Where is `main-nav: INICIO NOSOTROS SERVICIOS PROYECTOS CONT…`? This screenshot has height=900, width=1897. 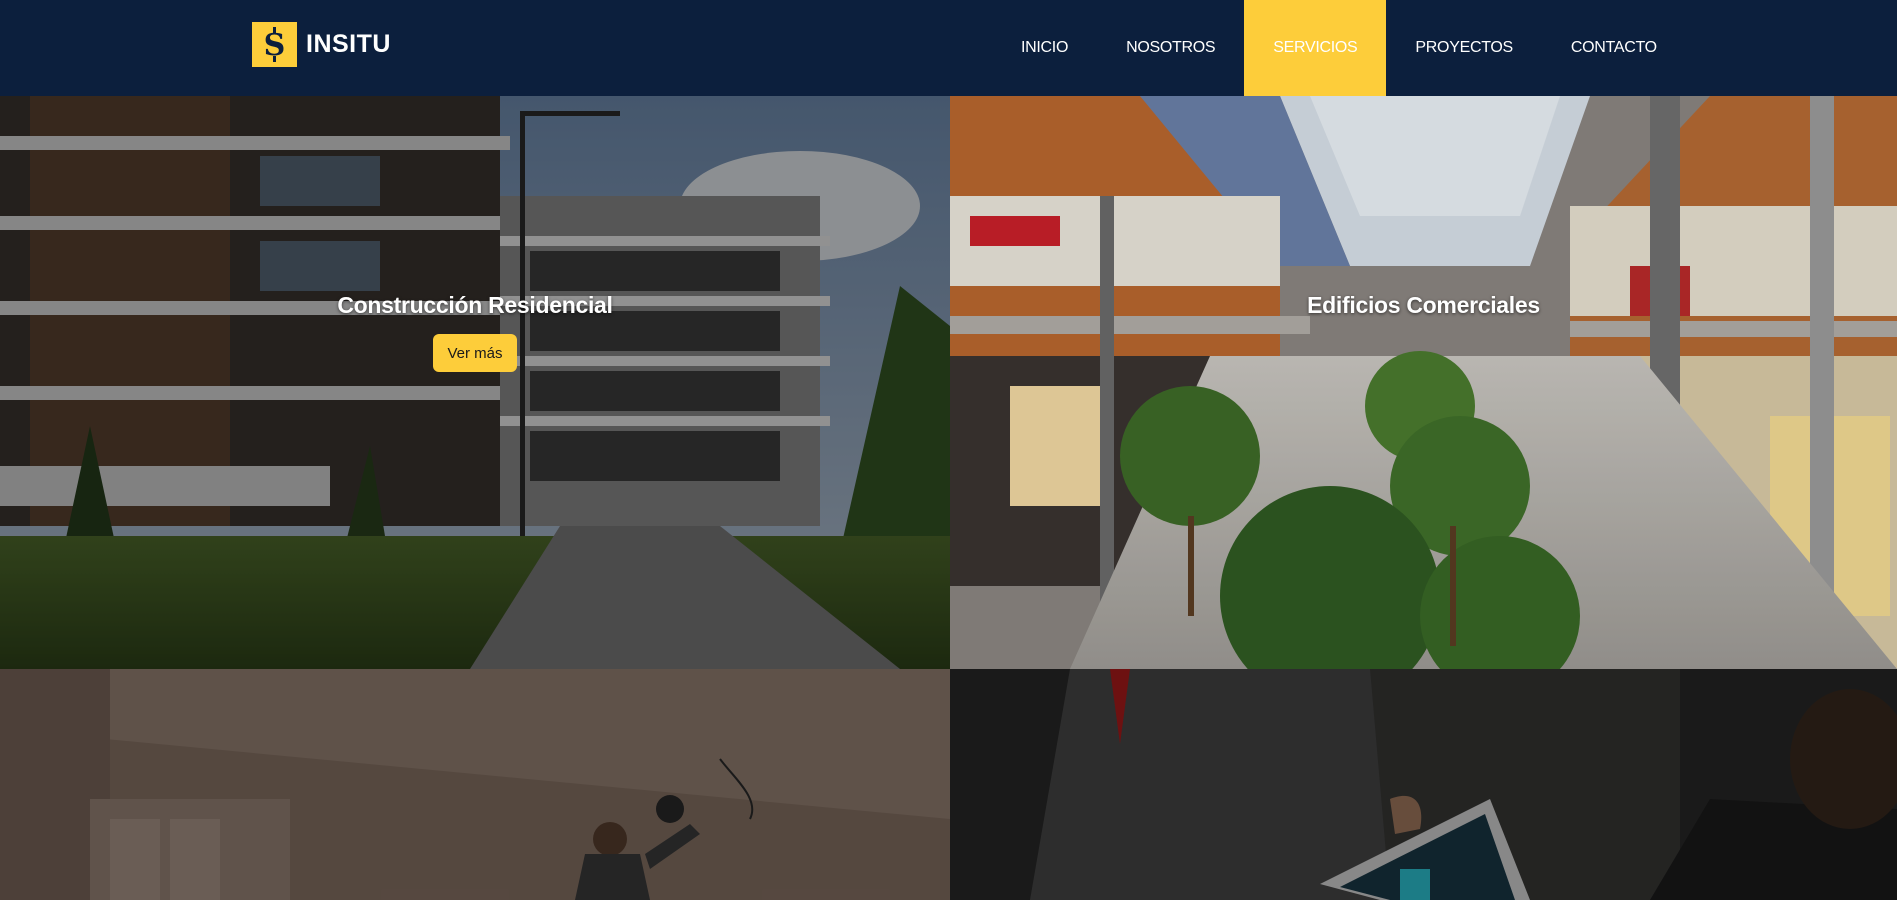
main-nav: INICIO NOSOTROS SERVICIOS PROYECTOS CONT… is located at coordinates (1444, 48).